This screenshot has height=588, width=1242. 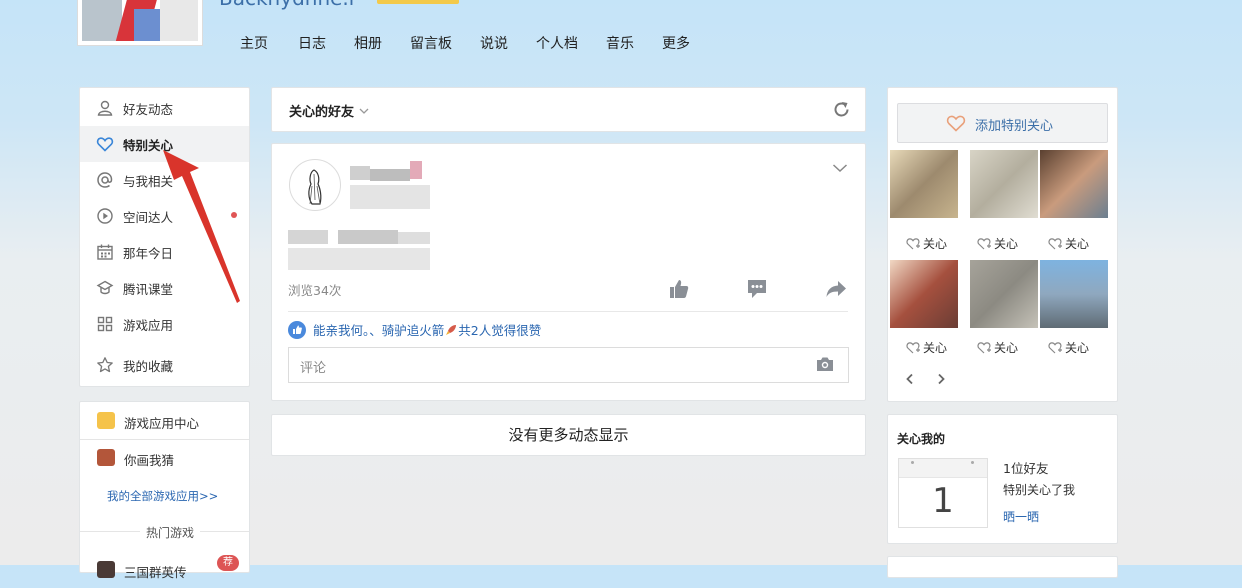 What do you see at coordinates (451, 329) in the screenshot?
I see `rocket-emoji-icon` at bounding box center [451, 329].